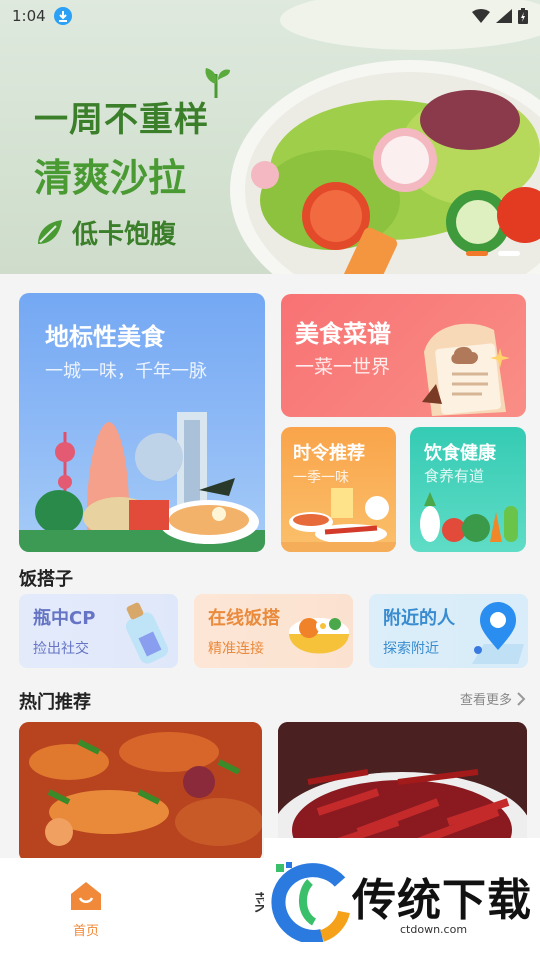 Image resolution: width=540 pixels, height=960 pixels. I want to click on banner-line-2: 清爽沙拉, so click(110, 178).